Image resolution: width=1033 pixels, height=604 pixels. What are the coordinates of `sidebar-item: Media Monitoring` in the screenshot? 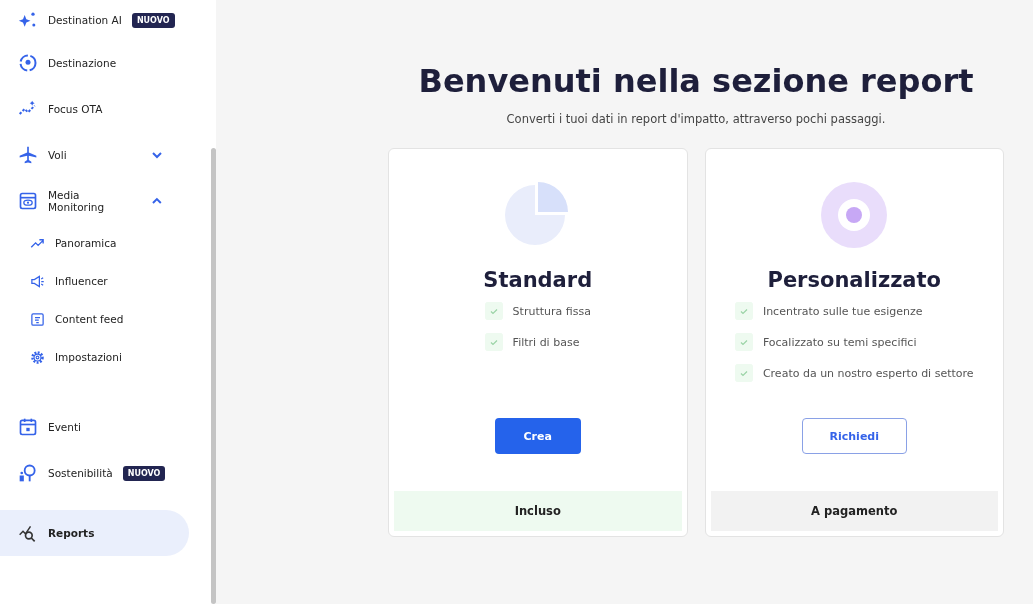 It's located at (94, 201).